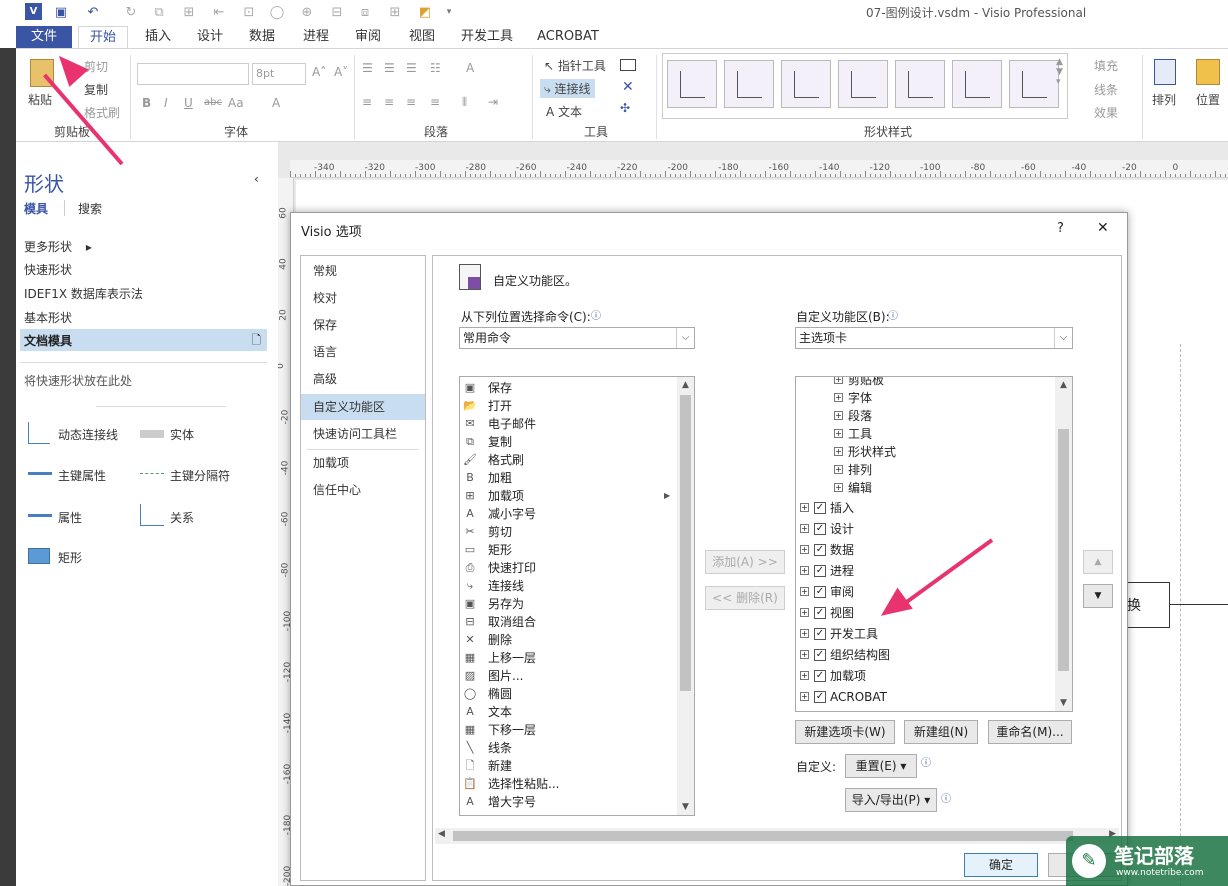 This screenshot has height=886, width=1228. What do you see at coordinates (569, 514) in the screenshot?
I see `command-item: A 减小字号` at bounding box center [569, 514].